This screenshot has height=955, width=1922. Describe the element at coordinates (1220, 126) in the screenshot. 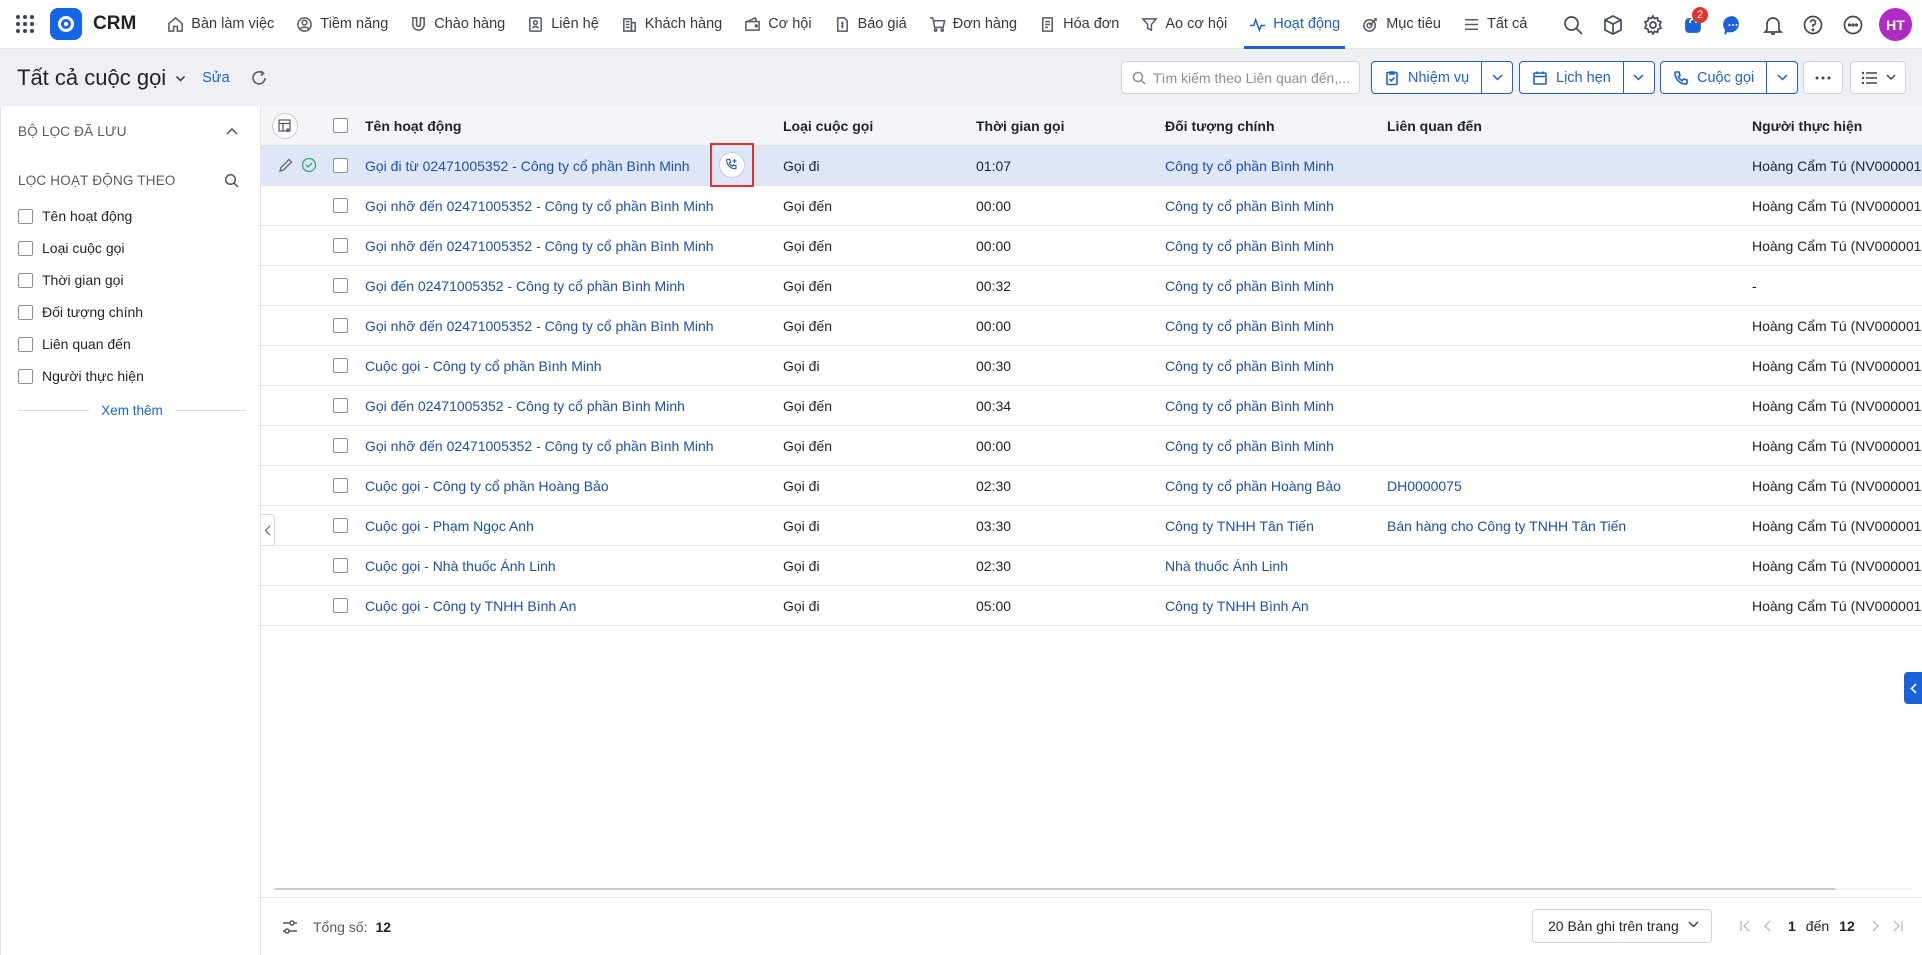

I see `column-header-main-object: Đối tượng chính` at that location.